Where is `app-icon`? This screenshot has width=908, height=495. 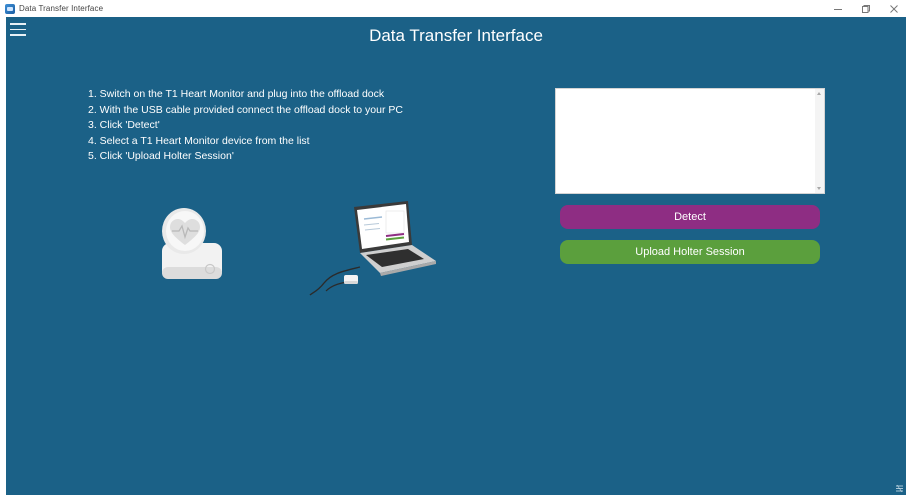 app-icon is located at coordinates (10, 8).